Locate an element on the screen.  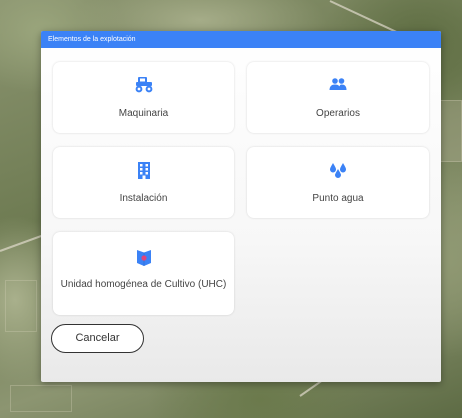
cancel-button: Cancelar is located at coordinates (97, 338).